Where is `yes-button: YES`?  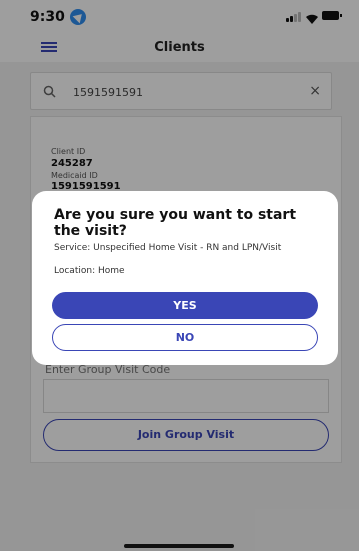 yes-button: YES is located at coordinates (185, 305).